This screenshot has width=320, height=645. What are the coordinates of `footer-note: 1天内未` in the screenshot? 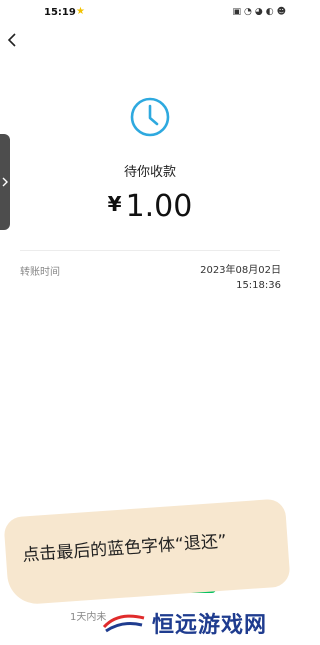 It's located at (88, 617).